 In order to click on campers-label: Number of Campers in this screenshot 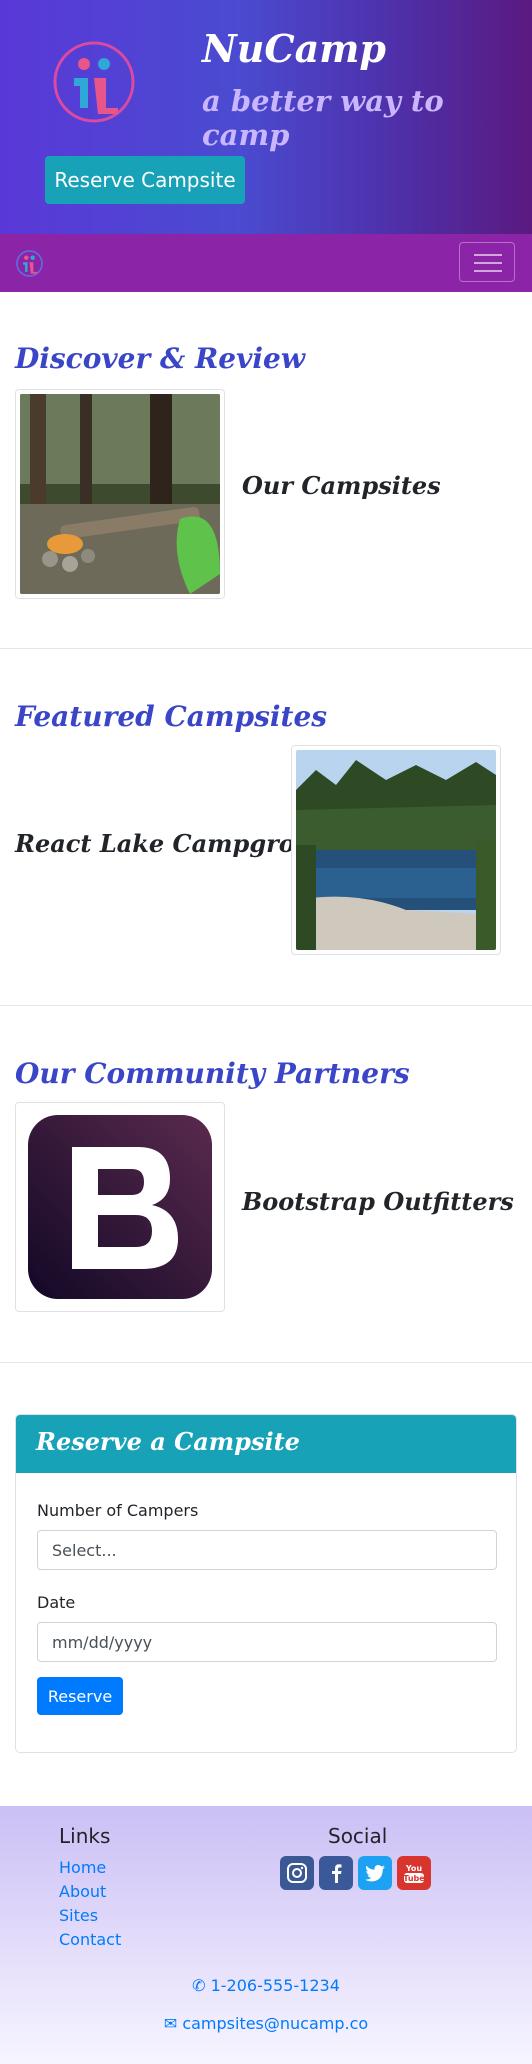, I will do `click(118, 1510)`.